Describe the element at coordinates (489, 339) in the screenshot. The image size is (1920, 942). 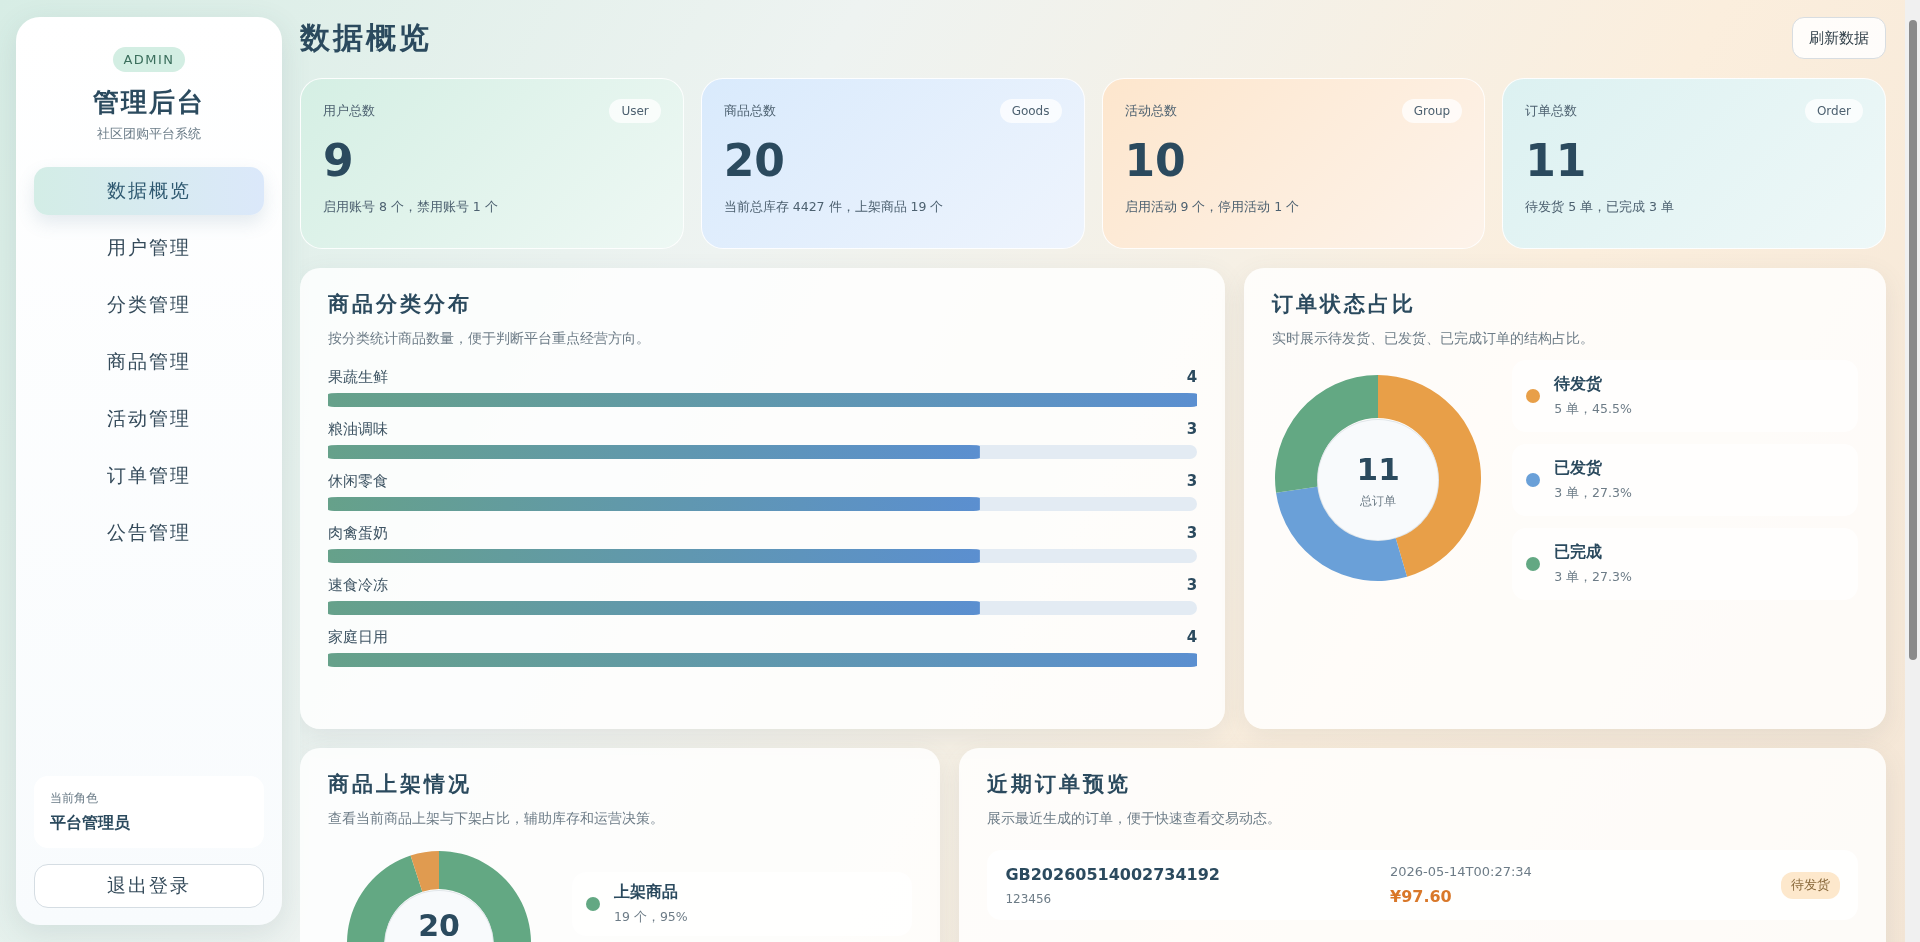
I see `panel-subtitle: 按分类统计商品数量，便于判断平台重点经营方向。` at that location.